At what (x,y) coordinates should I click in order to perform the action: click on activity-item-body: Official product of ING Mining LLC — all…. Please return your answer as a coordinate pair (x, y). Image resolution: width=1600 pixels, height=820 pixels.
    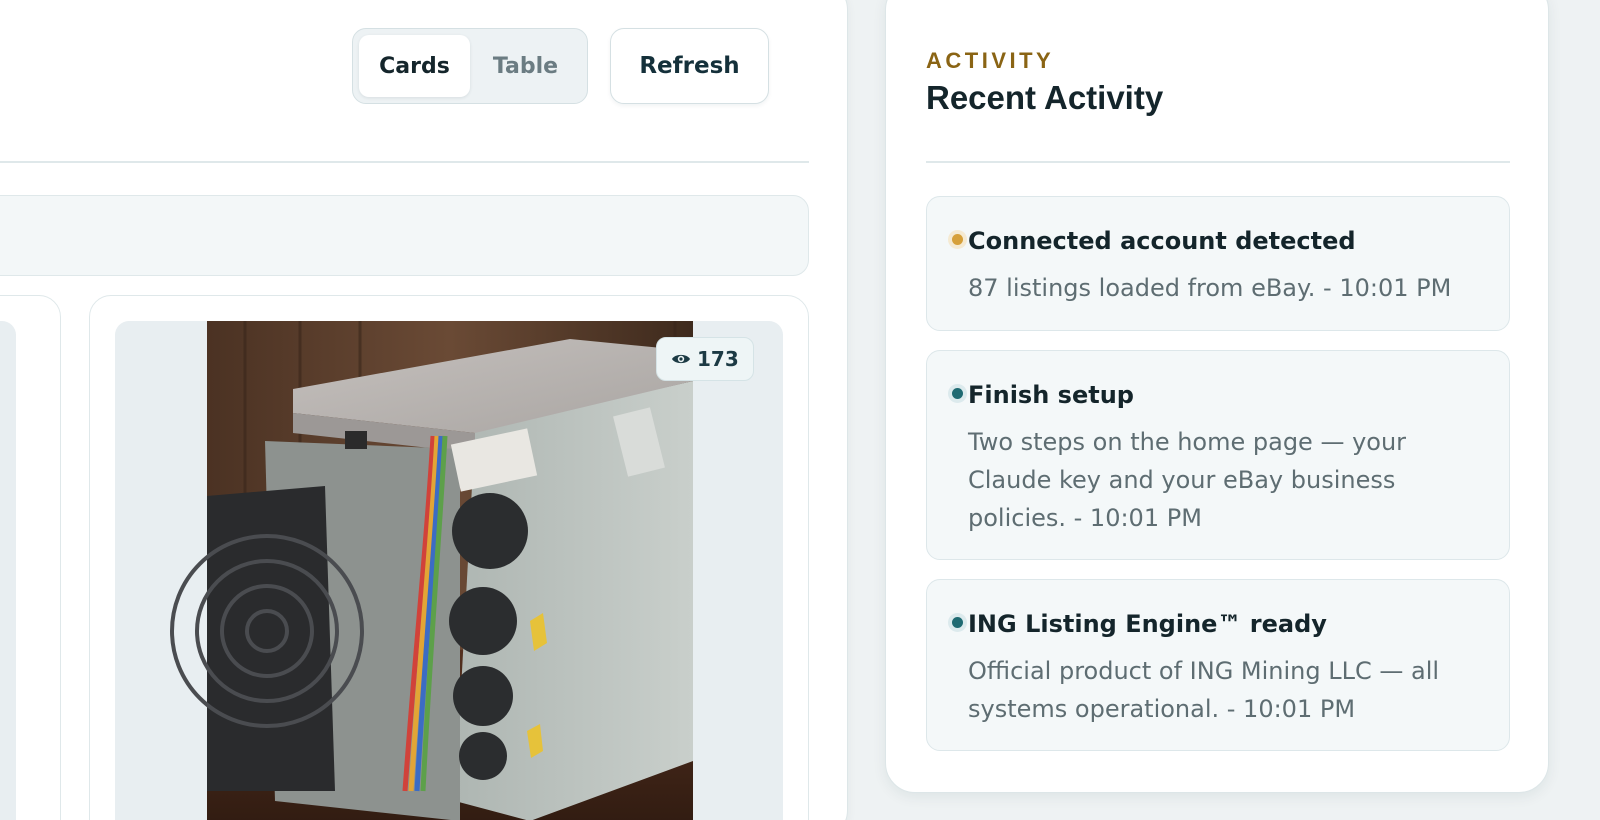
    Looking at the image, I should click on (1204, 690).